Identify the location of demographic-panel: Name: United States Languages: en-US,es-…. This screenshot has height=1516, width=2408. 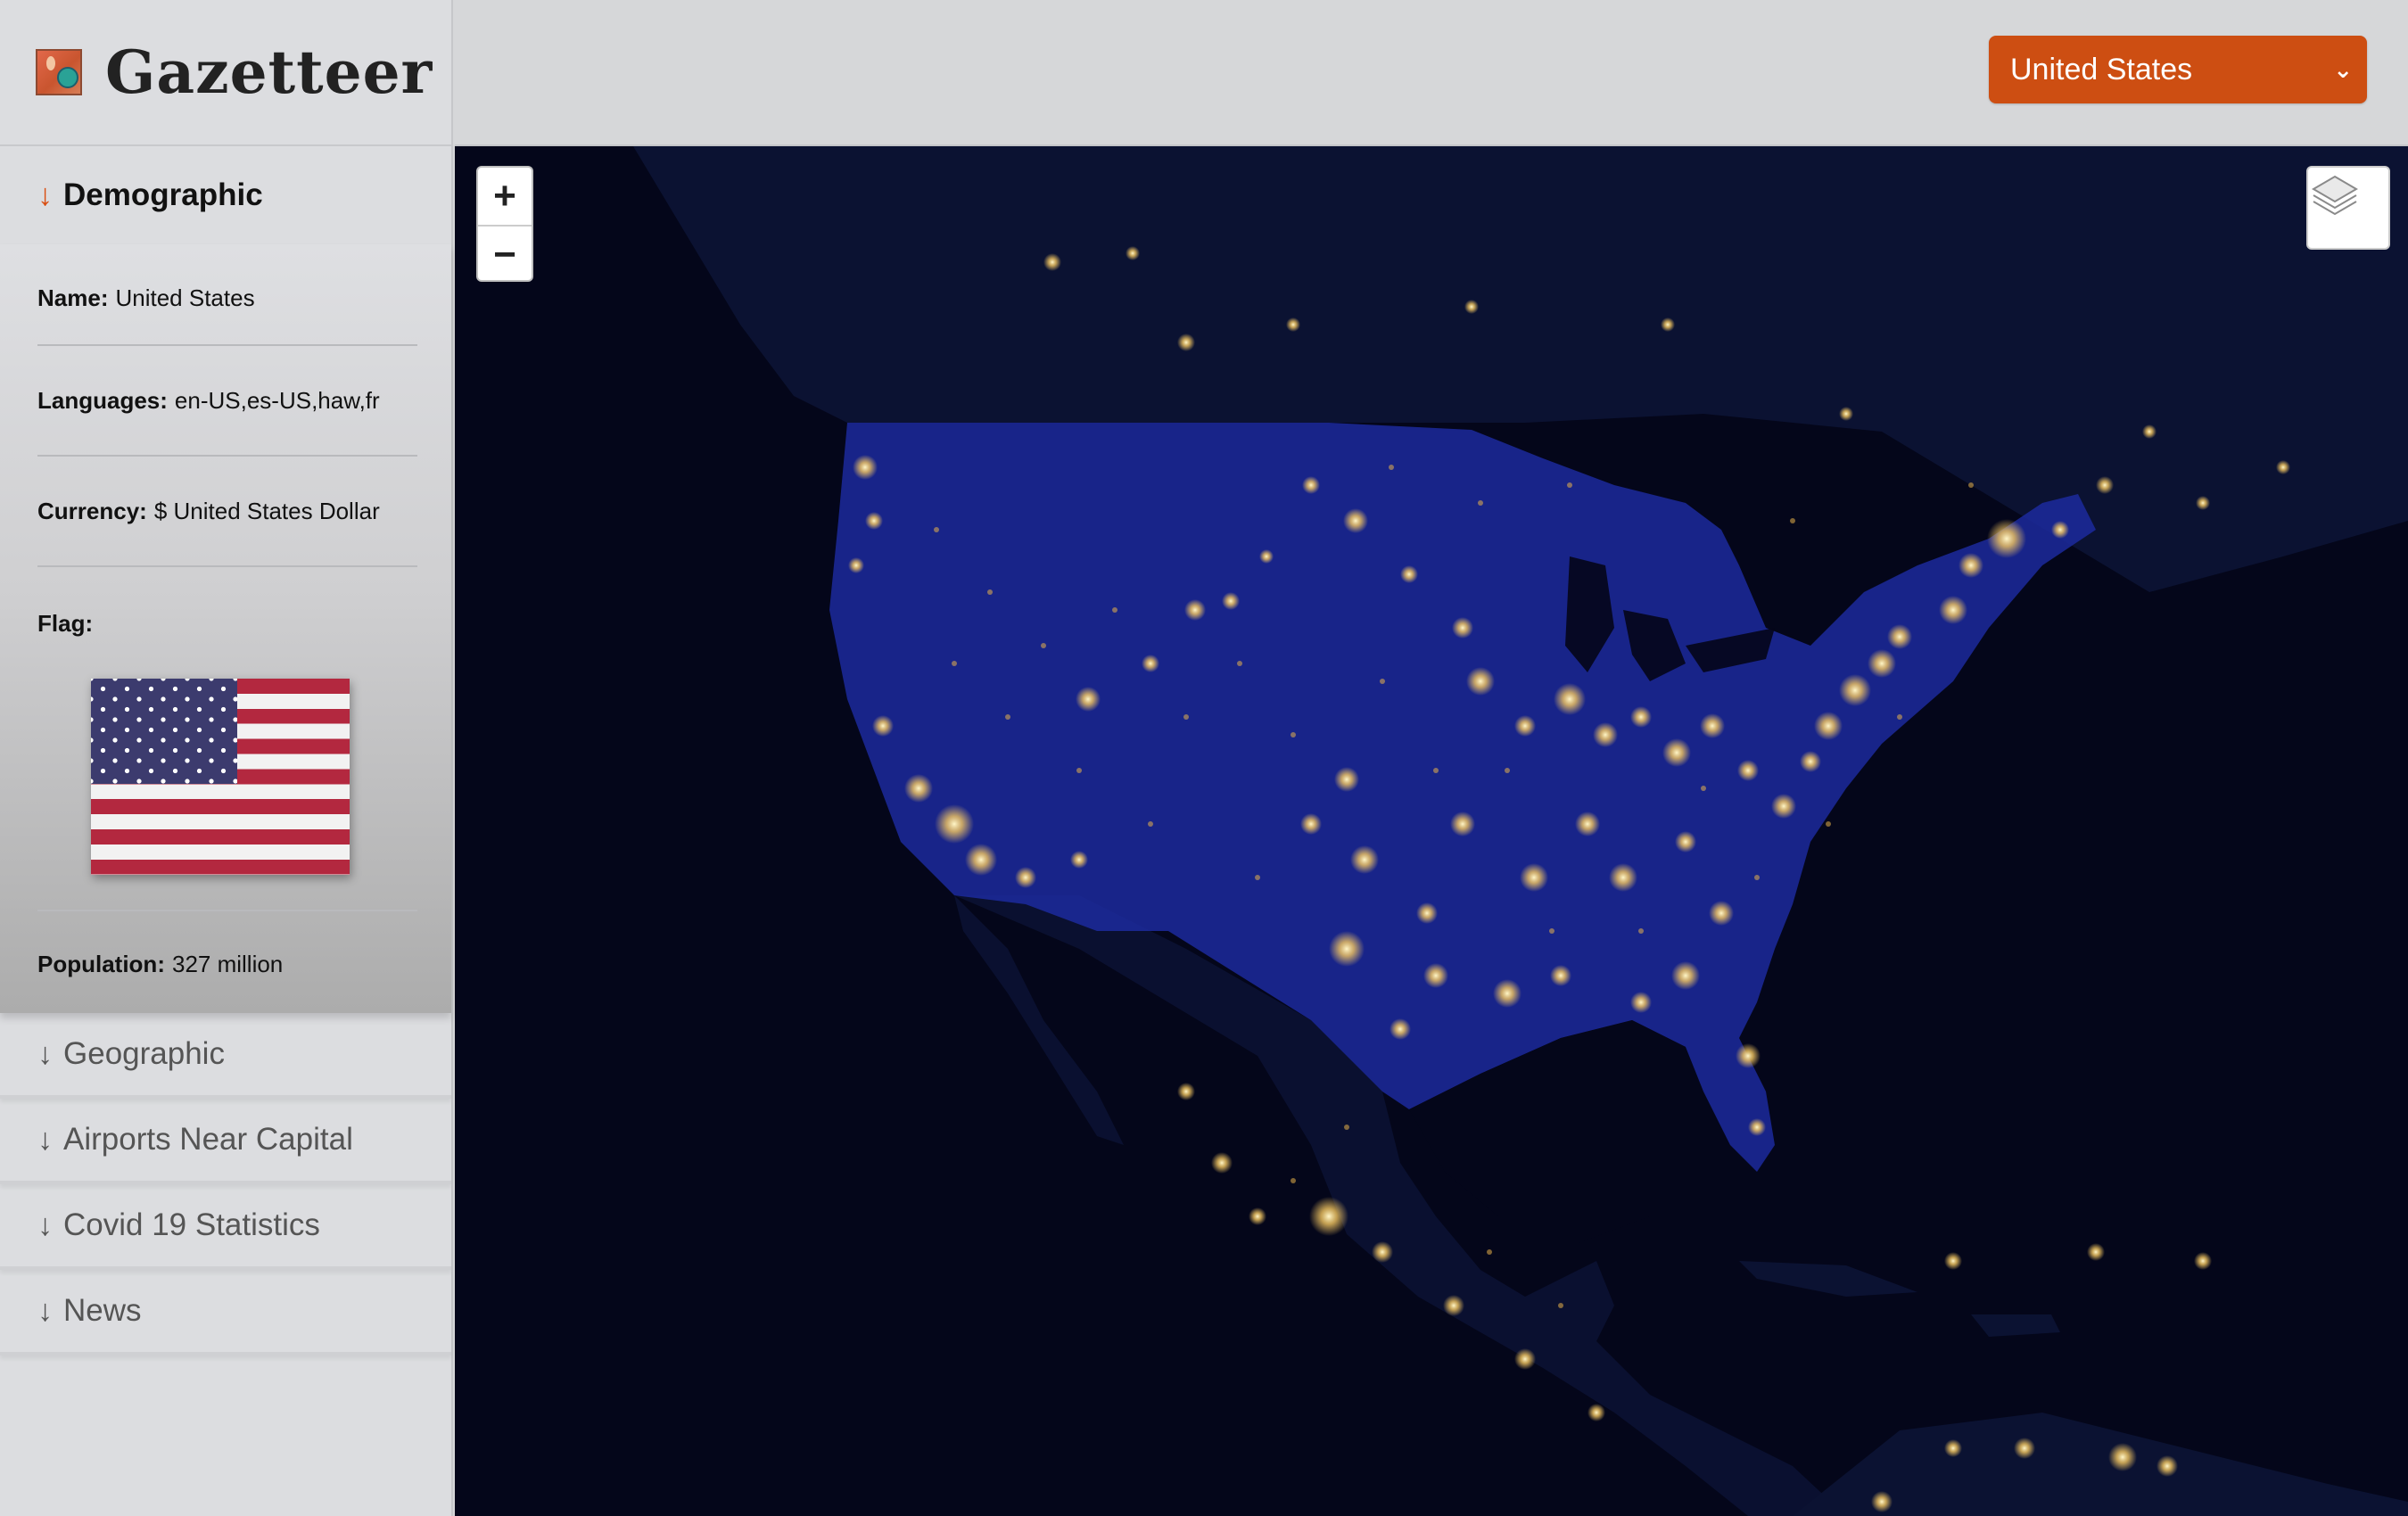
(225, 628).